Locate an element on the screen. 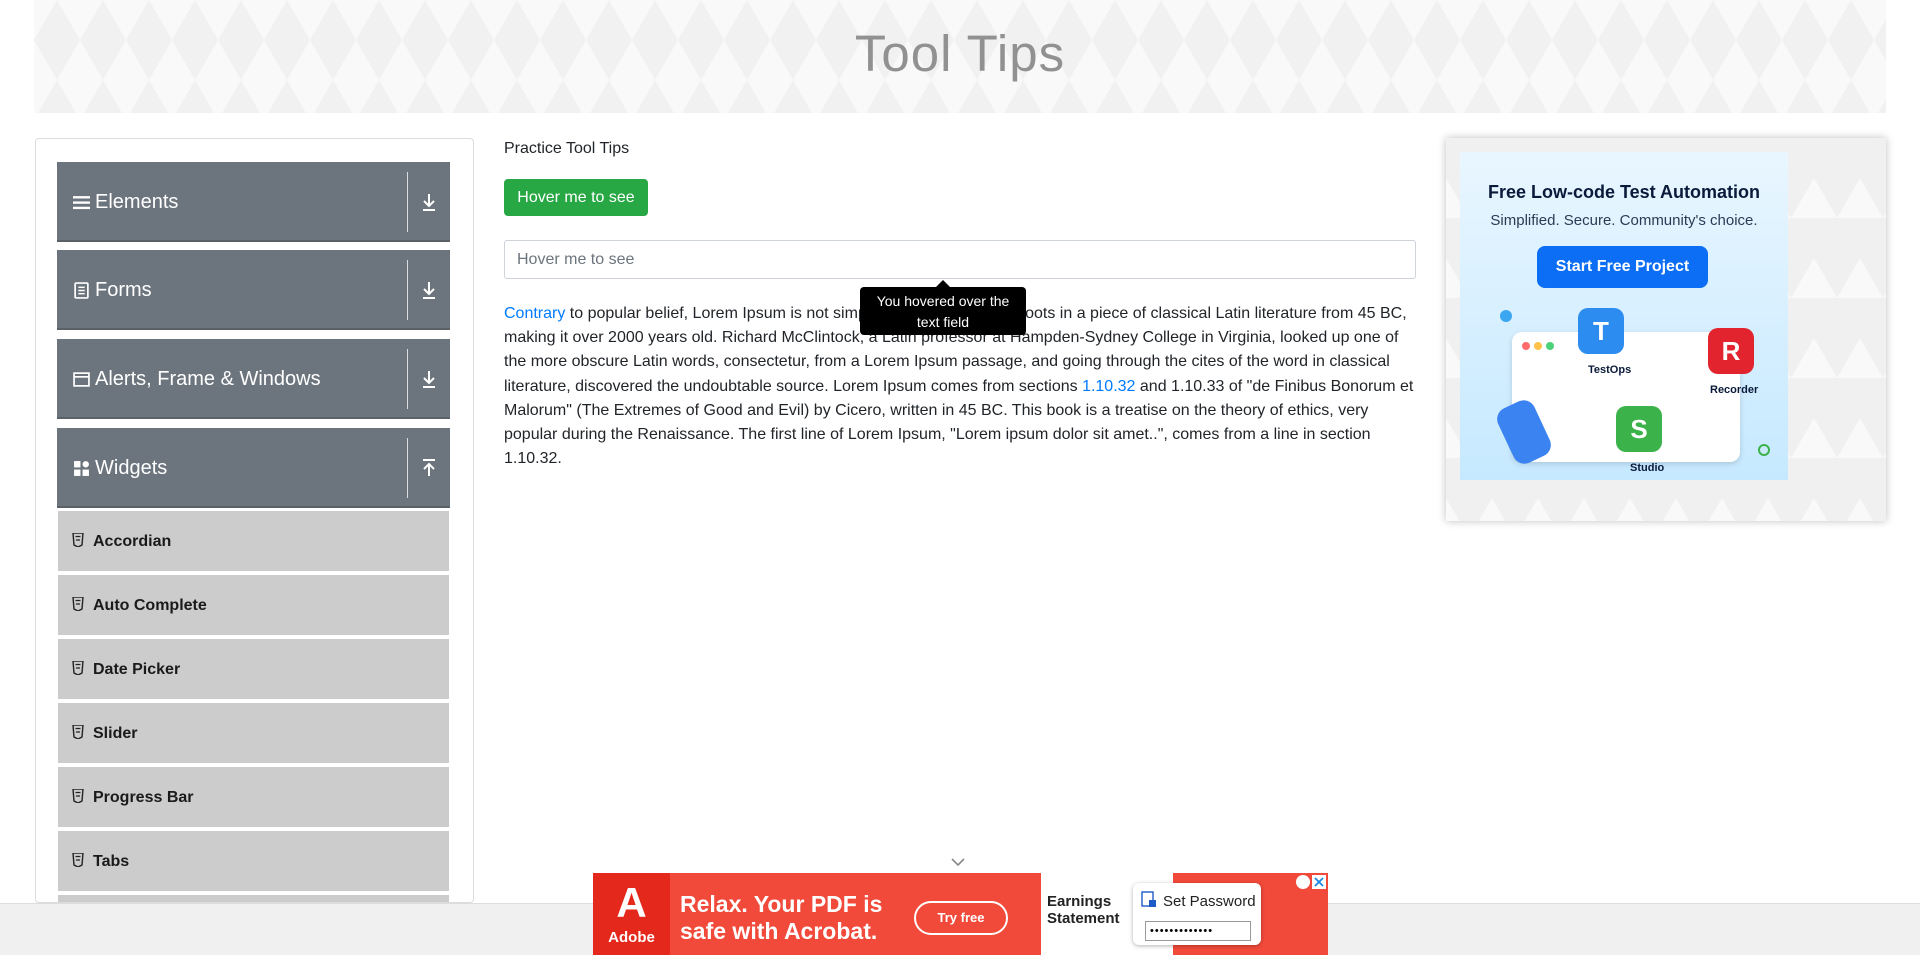 The image size is (1920, 955). sidebar-group-label: Alerts, Frame & Windows is located at coordinates (208, 379).